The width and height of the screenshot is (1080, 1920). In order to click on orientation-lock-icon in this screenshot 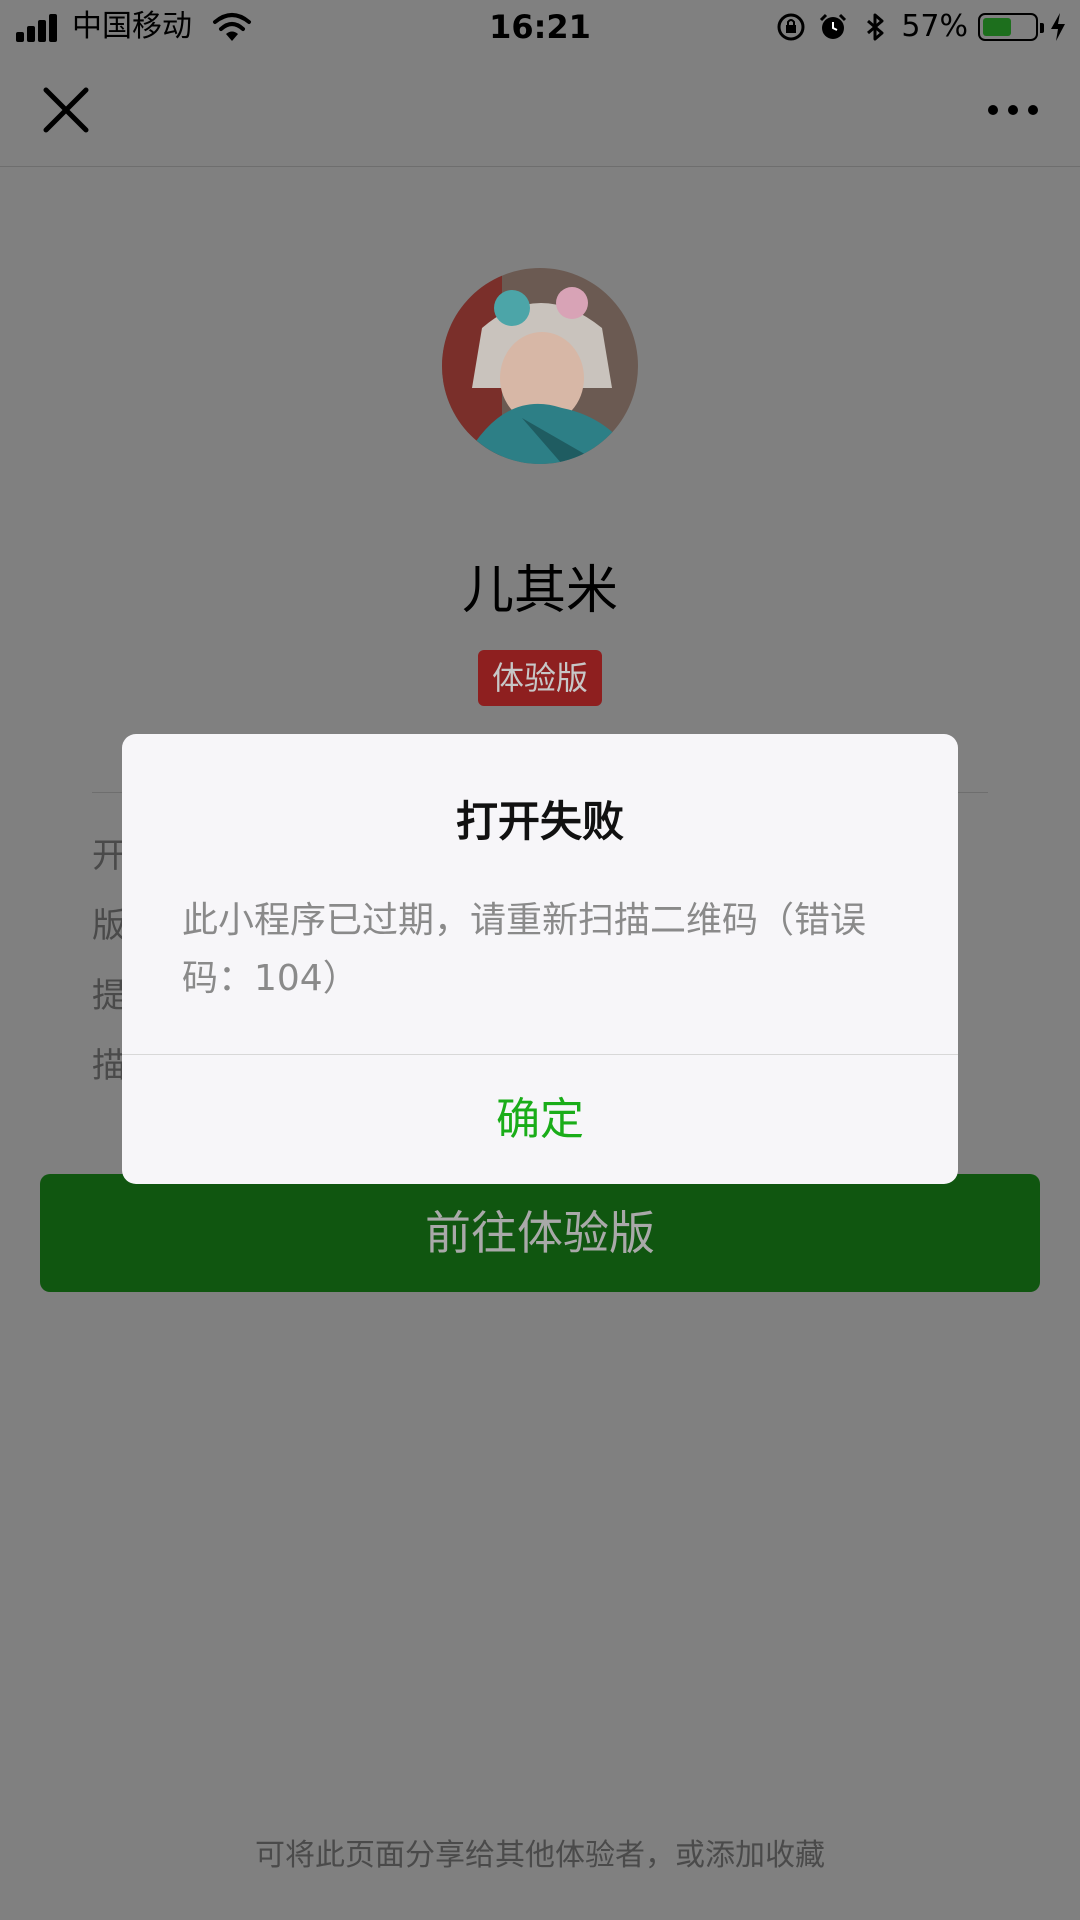, I will do `click(791, 27)`.